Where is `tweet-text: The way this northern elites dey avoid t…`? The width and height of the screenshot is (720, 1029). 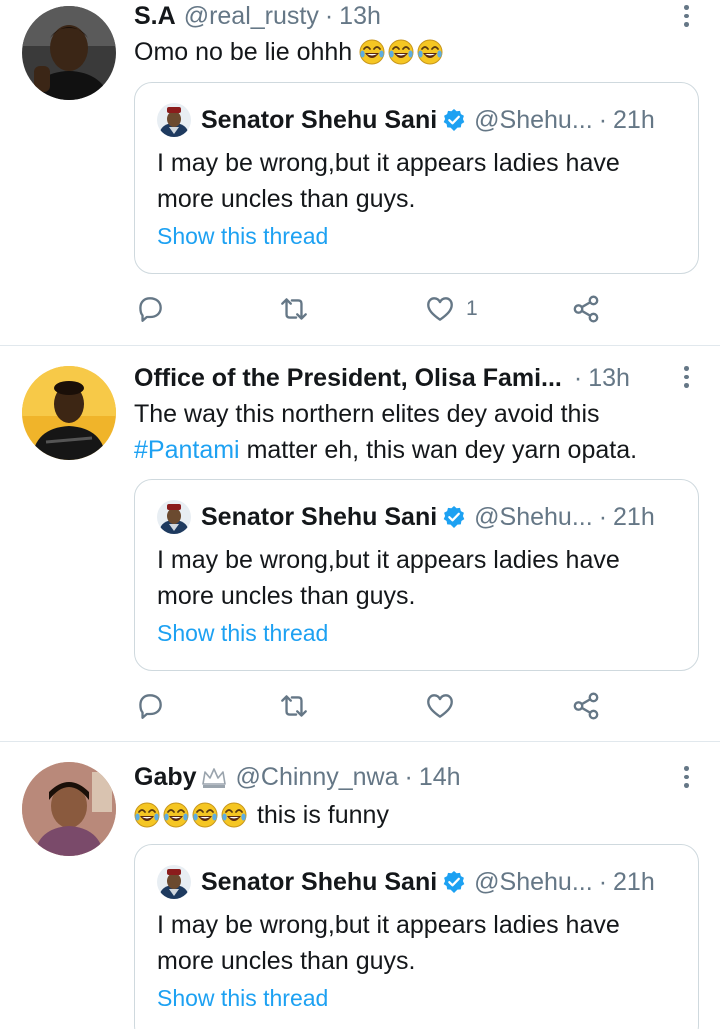
tweet-text: The way this northern elites dey avoid t… is located at coordinates (416, 432).